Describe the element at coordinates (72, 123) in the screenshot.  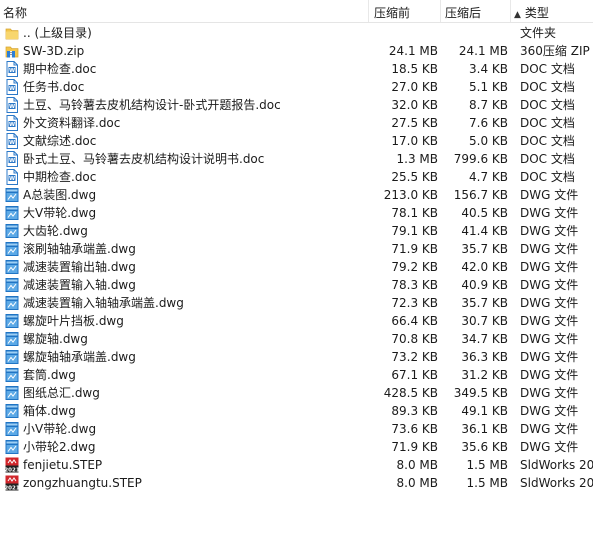
I see `file-name: 外文资料翻译.doc` at that location.